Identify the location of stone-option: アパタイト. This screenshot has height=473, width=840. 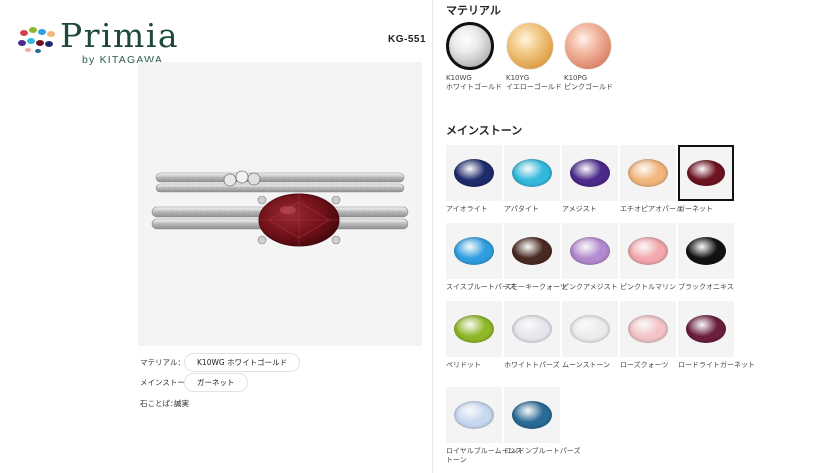
(532, 179).